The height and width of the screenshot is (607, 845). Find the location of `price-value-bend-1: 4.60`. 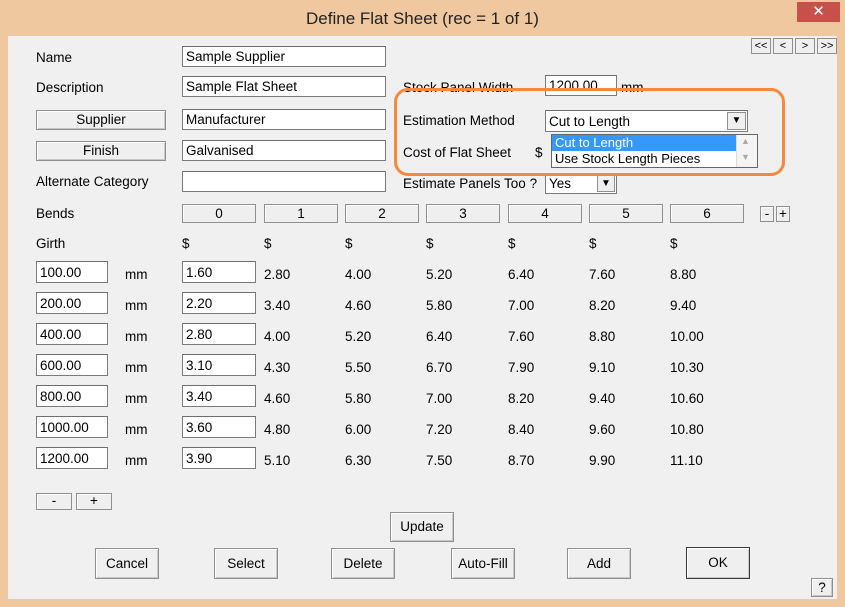

price-value-bend-1: 4.60 is located at coordinates (277, 398).